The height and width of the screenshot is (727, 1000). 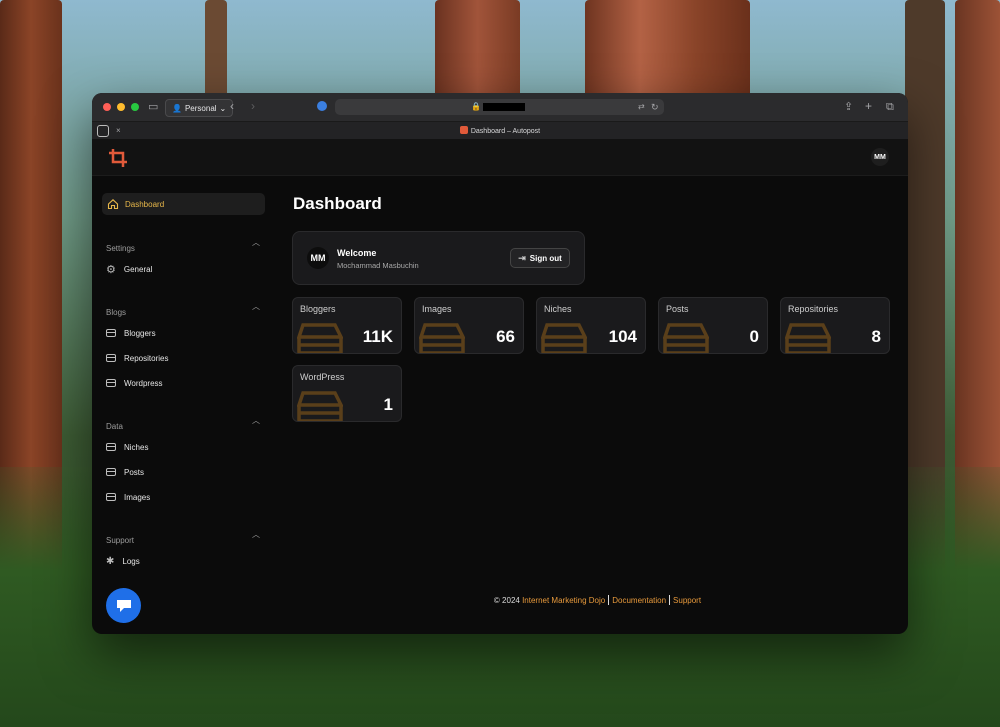 What do you see at coordinates (848, 107) in the screenshot?
I see `share-icon: ⇪` at bounding box center [848, 107].